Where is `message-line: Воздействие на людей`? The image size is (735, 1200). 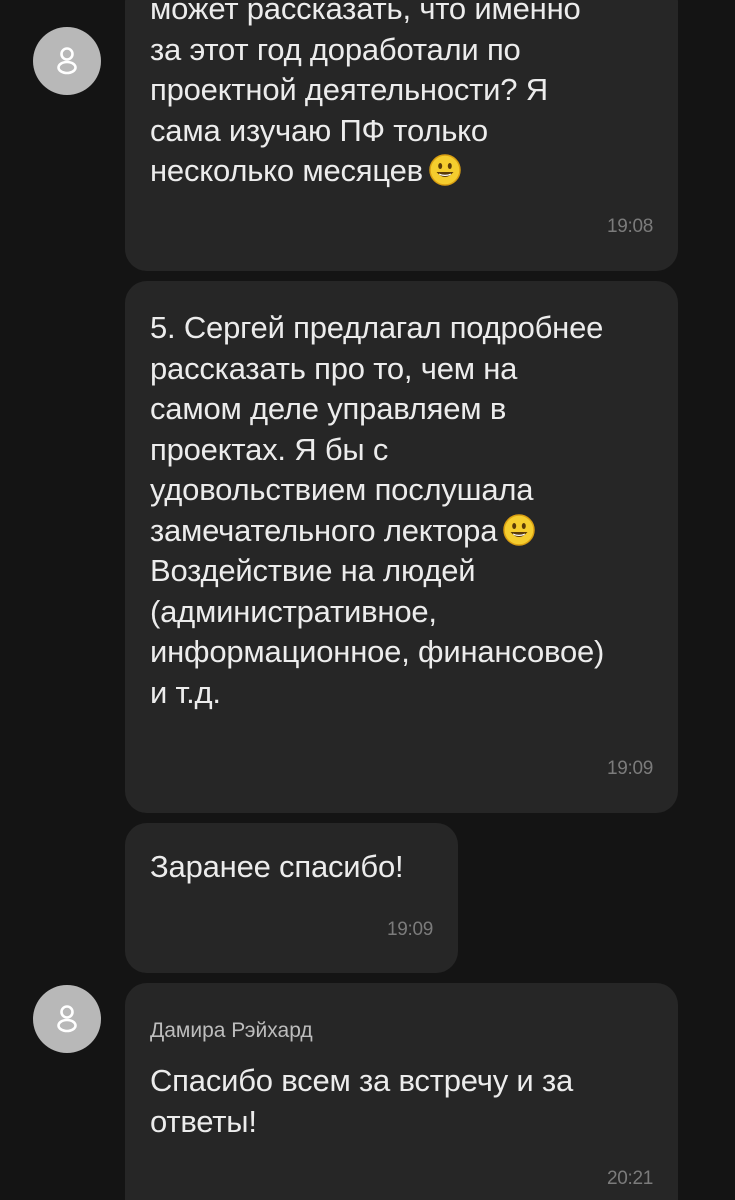
message-line: Воздействие на людей is located at coordinates (313, 570).